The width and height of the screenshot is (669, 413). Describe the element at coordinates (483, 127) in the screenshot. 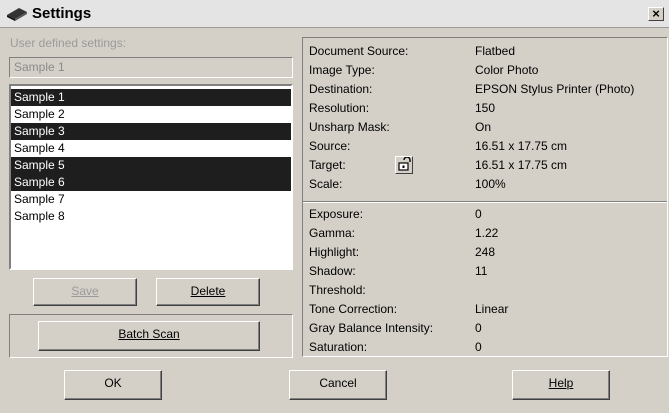

I see `info-value: On` at that location.